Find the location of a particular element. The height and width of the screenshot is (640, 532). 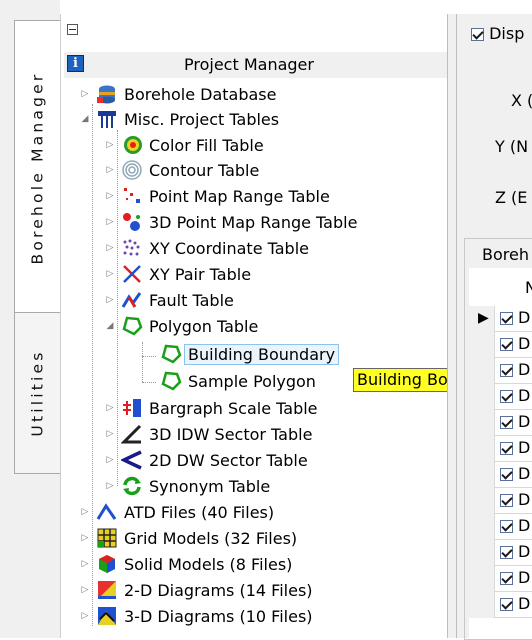

tab-borehole-manager: Borehole Manager is located at coordinates (37, 168).